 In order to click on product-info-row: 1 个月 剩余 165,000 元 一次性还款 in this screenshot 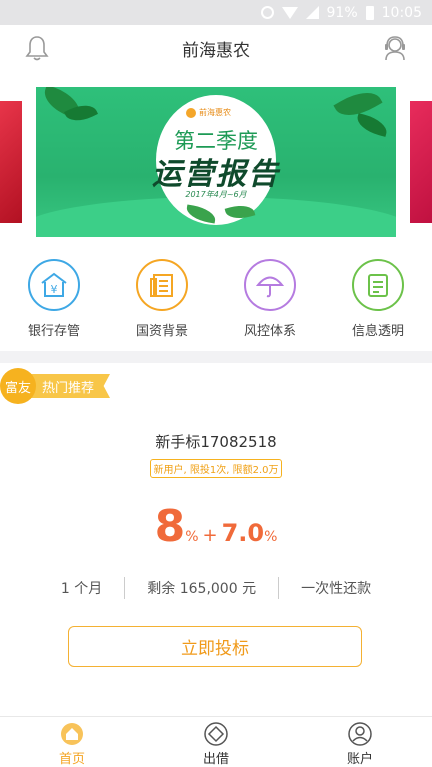, I will do `click(216, 588)`.